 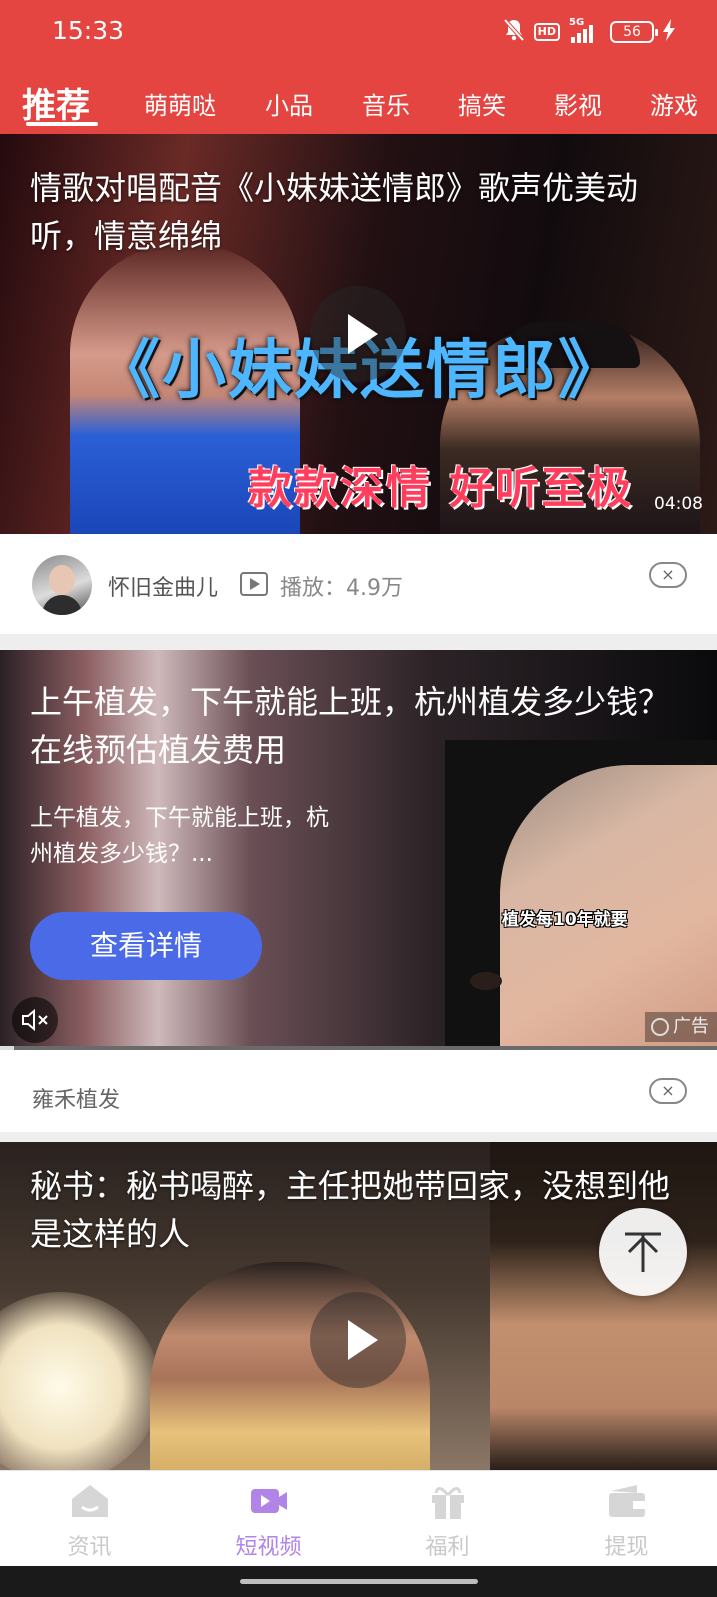 I want to click on hd-icon: HD, so click(x=546, y=32).